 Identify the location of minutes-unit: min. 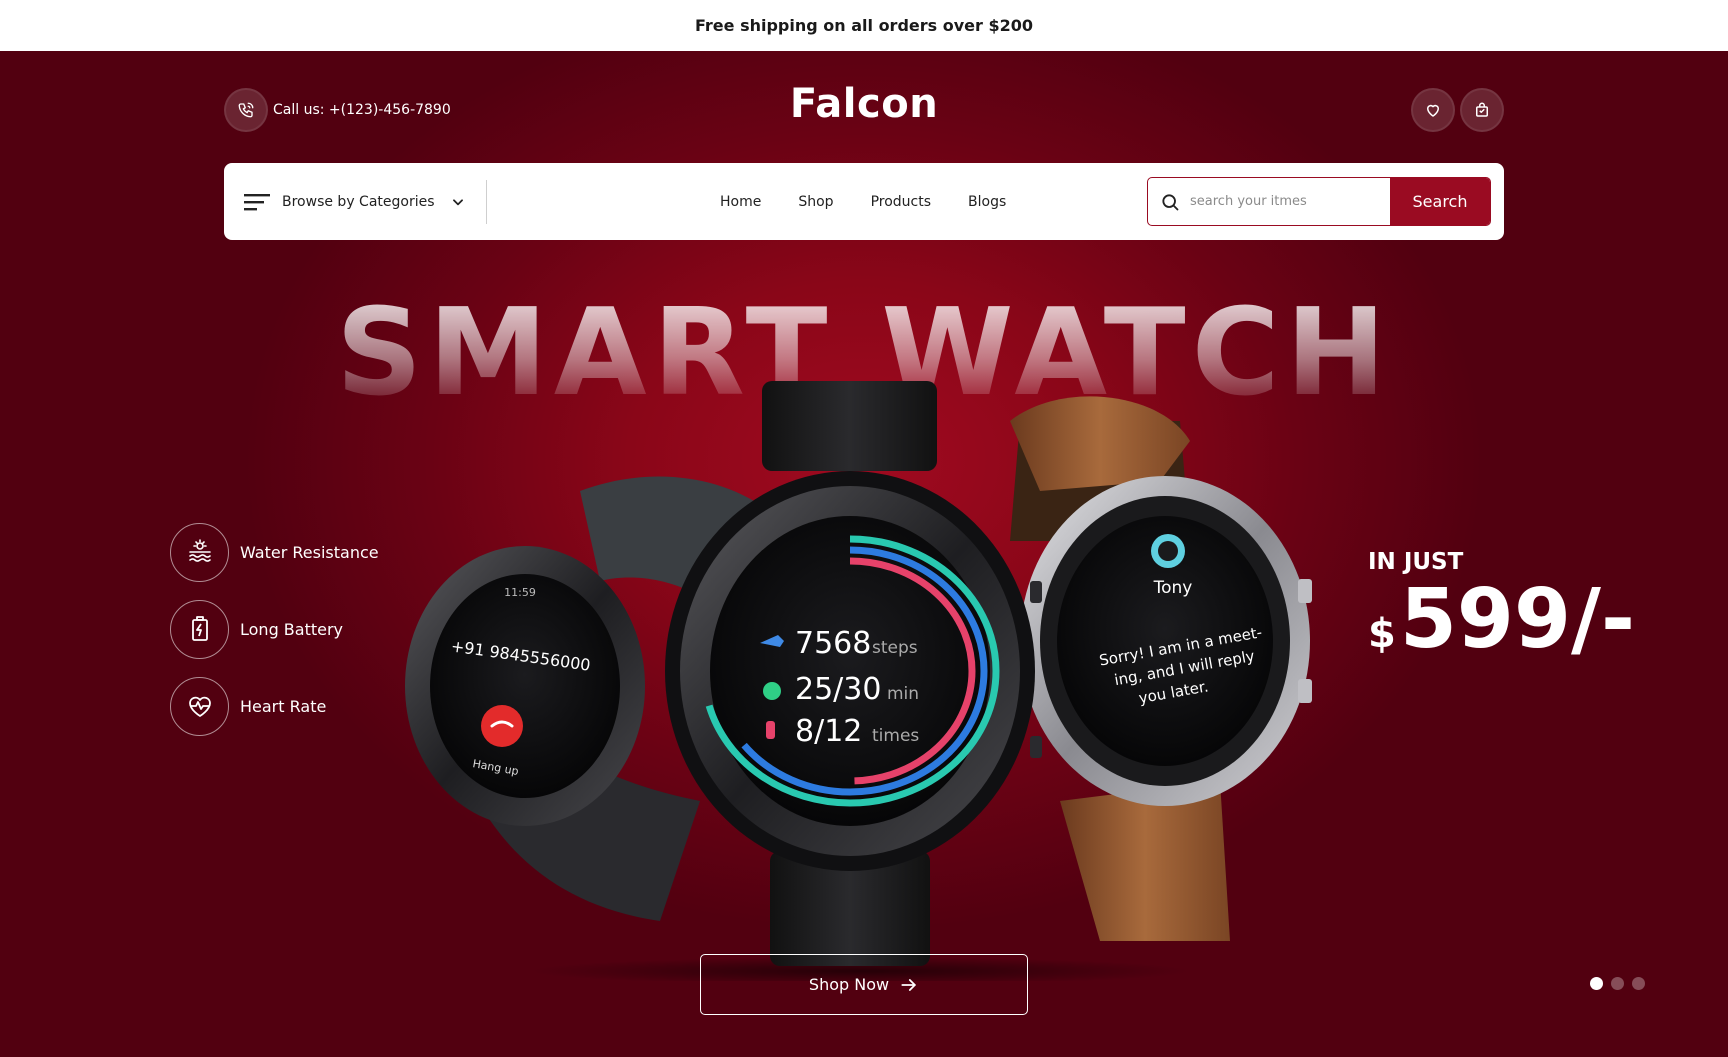
(903, 694).